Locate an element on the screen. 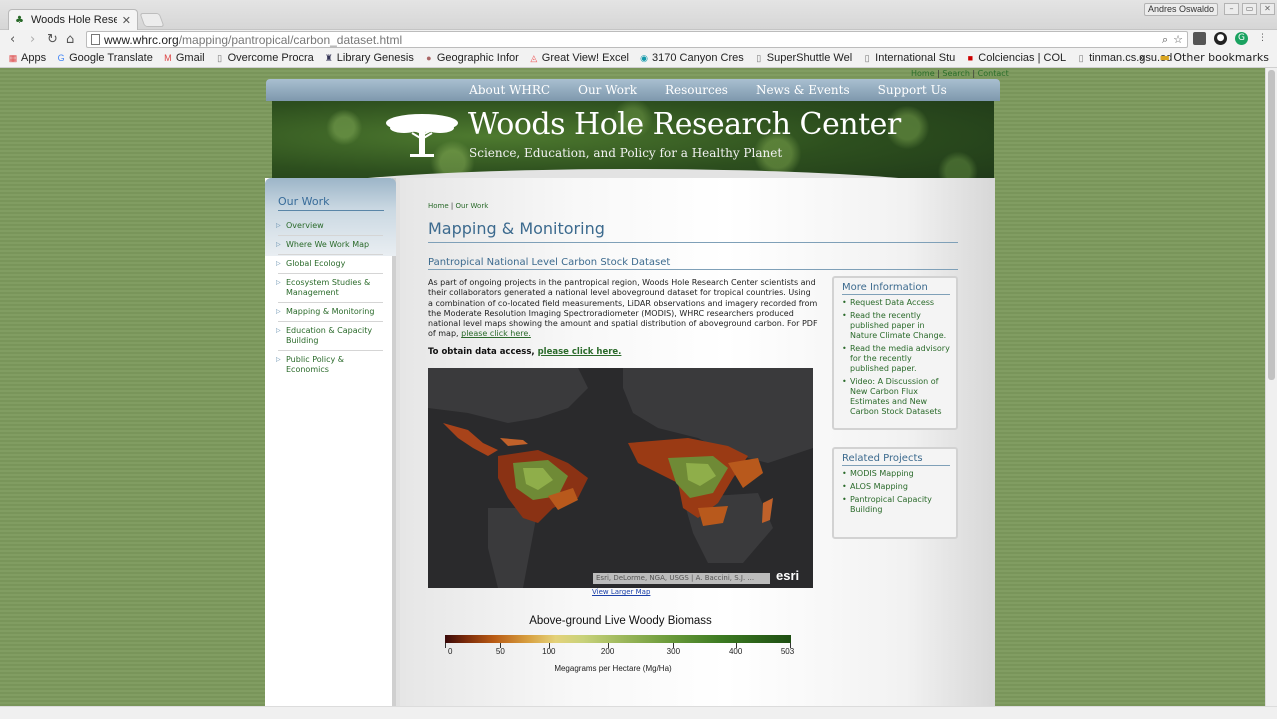 This screenshot has height=719, width=1277. nav-our-work: Our Work is located at coordinates (607, 90).